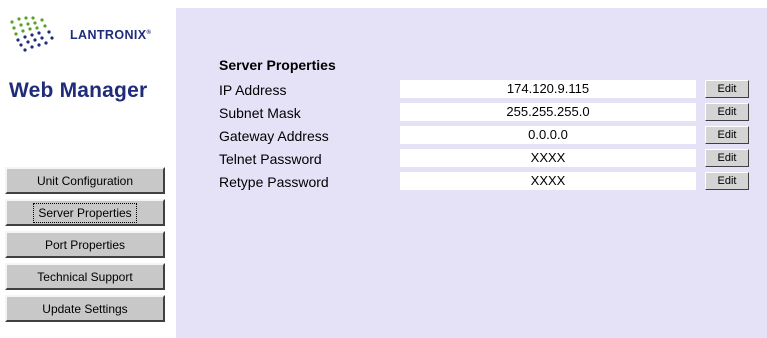 This screenshot has width=767, height=338. I want to click on property-label: Gateway Address, so click(274, 136).